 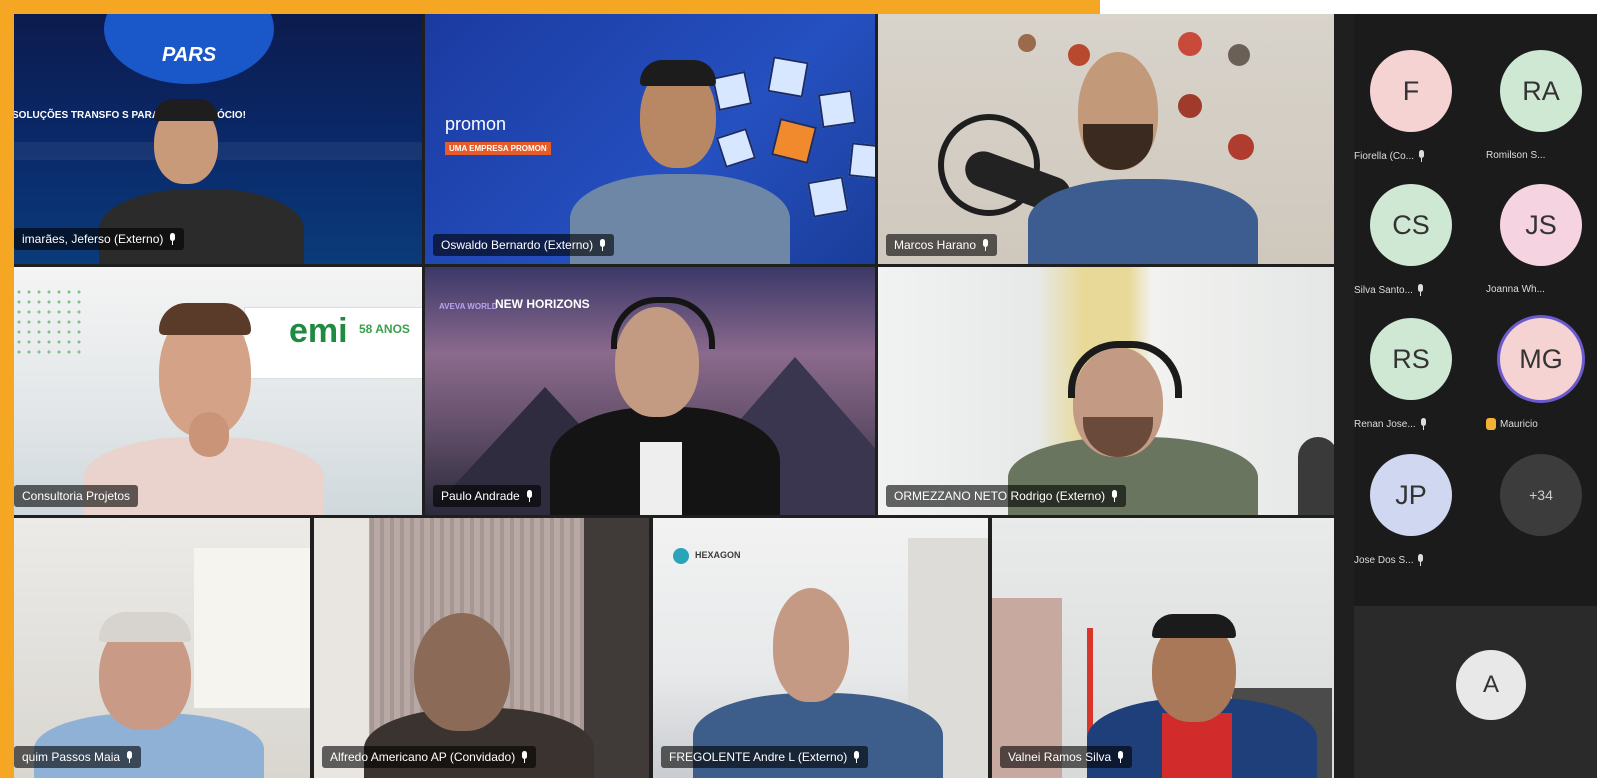 I want to click on participant-avatar: CS, so click(x=1411, y=225).